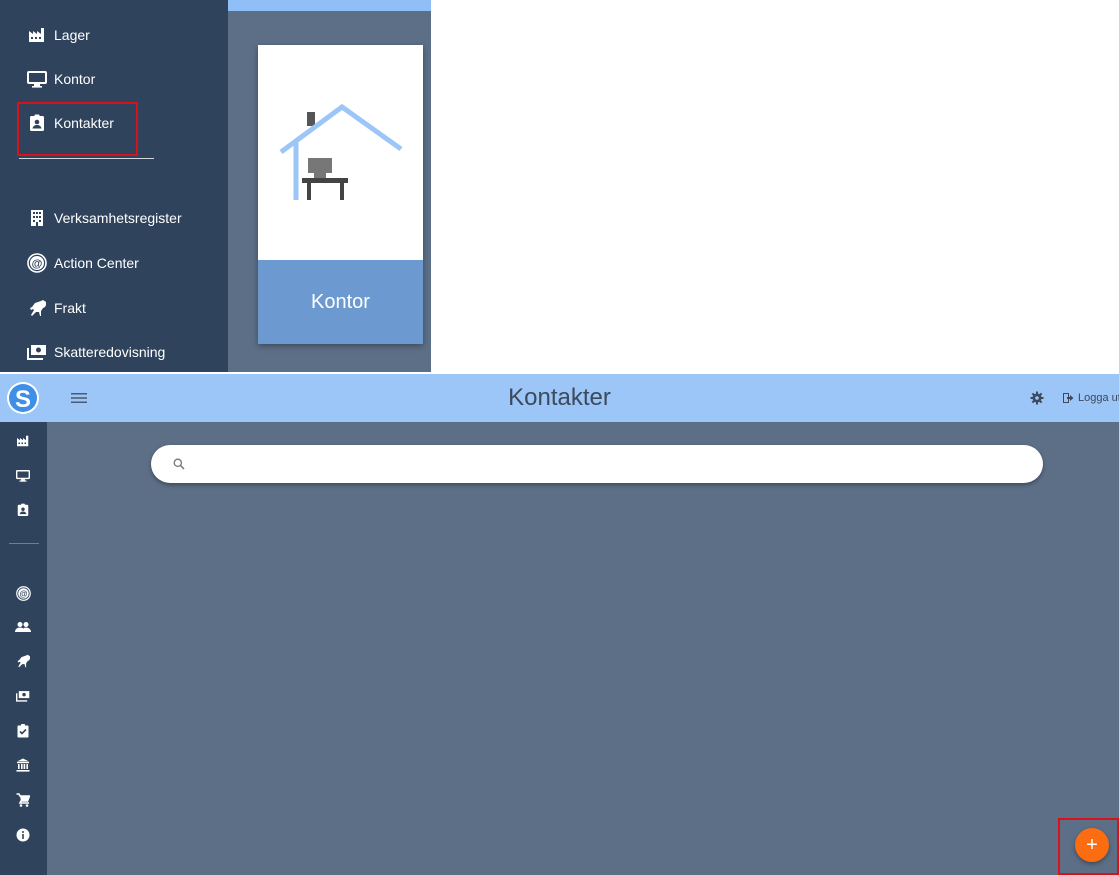 The width and height of the screenshot is (1119, 875). Describe the element at coordinates (110, 352) in the screenshot. I see `nav-item-label: Skatteredovisning` at that location.